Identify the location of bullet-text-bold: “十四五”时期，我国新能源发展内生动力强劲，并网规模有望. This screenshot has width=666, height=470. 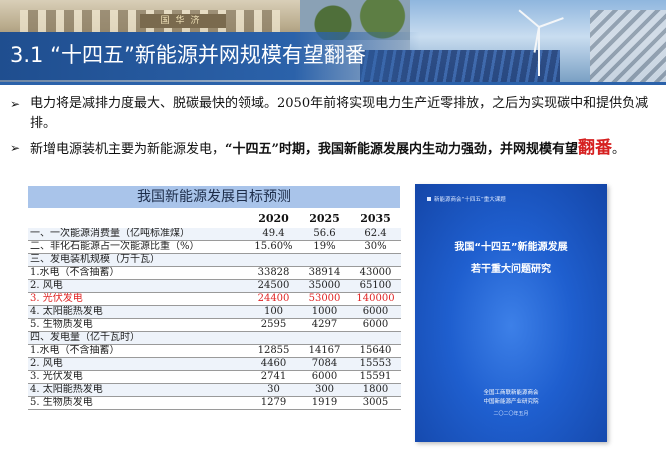
(401, 149).